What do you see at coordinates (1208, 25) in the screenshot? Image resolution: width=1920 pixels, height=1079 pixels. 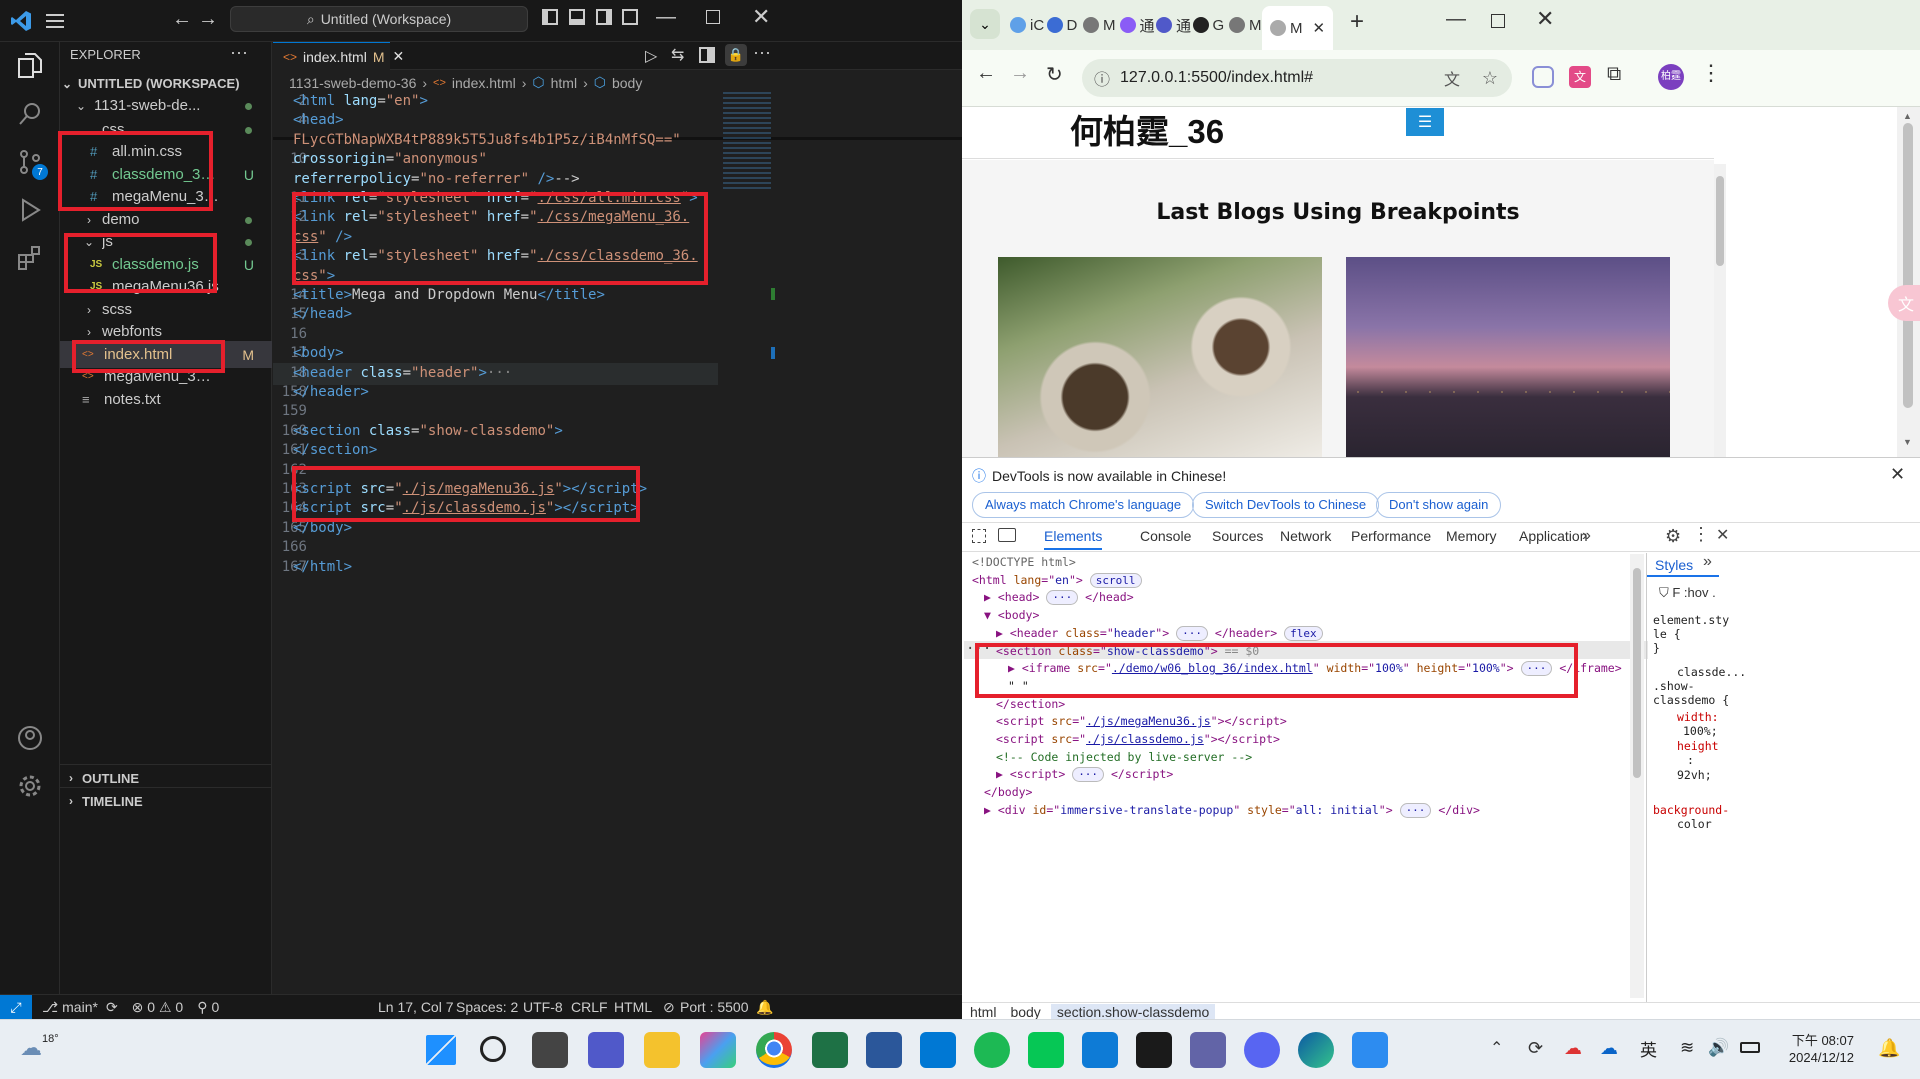 I see `chrome-tab: G` at bounding box center [1208, 25].